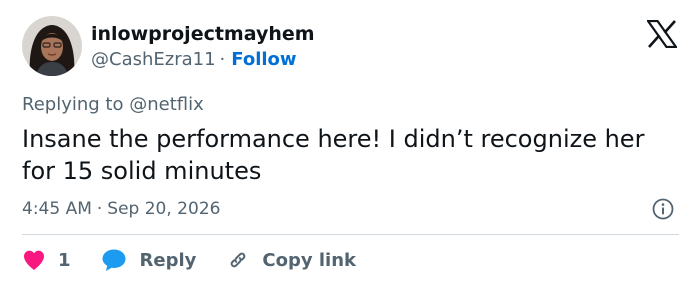 The height and width of the screenshot is (287, 700). Describe the element at coordinates (114, 260) in the screenshot. I see `speech-bubble-icon` at that location.